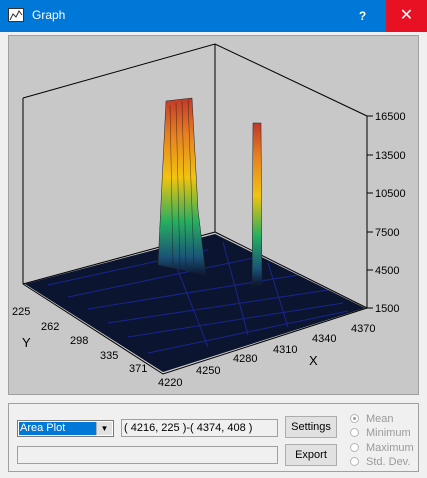  What do you see at coordinates (311, 427) in the screenshot?
I see `settings-button: Settings` at bounding box center [311, 427].